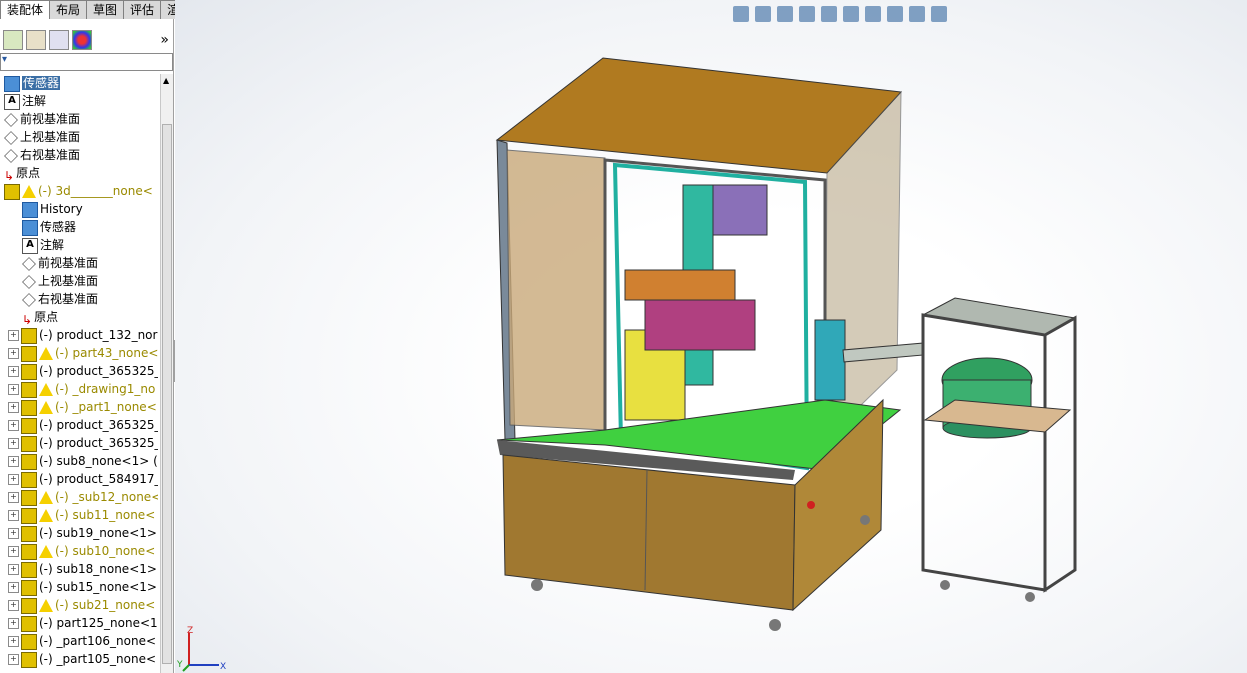 The width and height of the screenshot is (1247, 673). I want to click on tree-item: History, so click(52, 209).